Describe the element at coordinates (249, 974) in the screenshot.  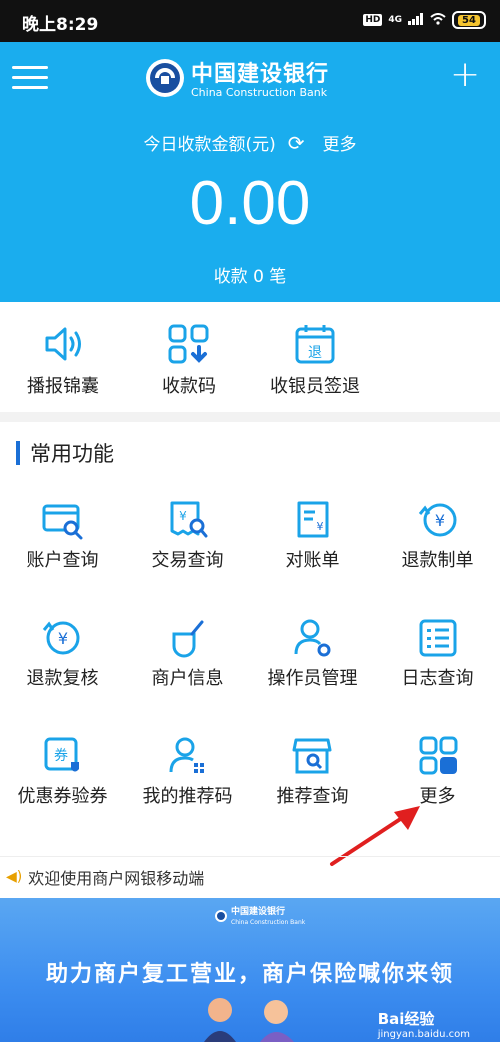
I see `banner-headline: 助力商户复工营业，商户保险喊你来领` at that location.